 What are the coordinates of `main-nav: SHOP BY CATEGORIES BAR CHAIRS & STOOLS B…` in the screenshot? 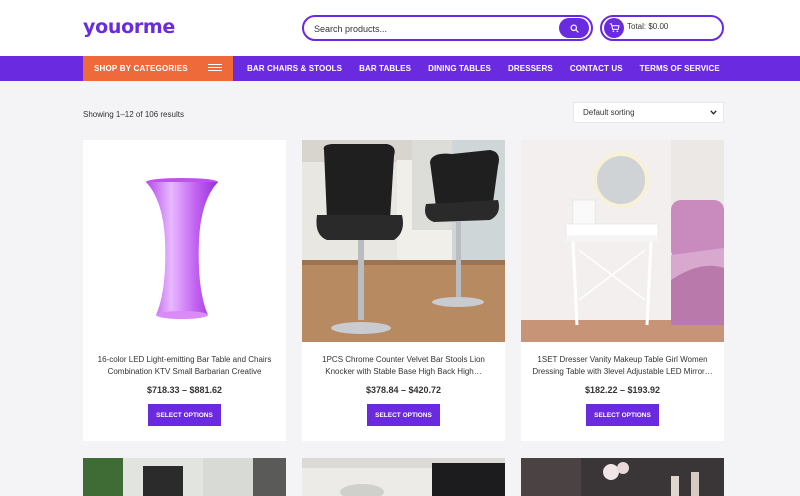 It's located at (400, 68).